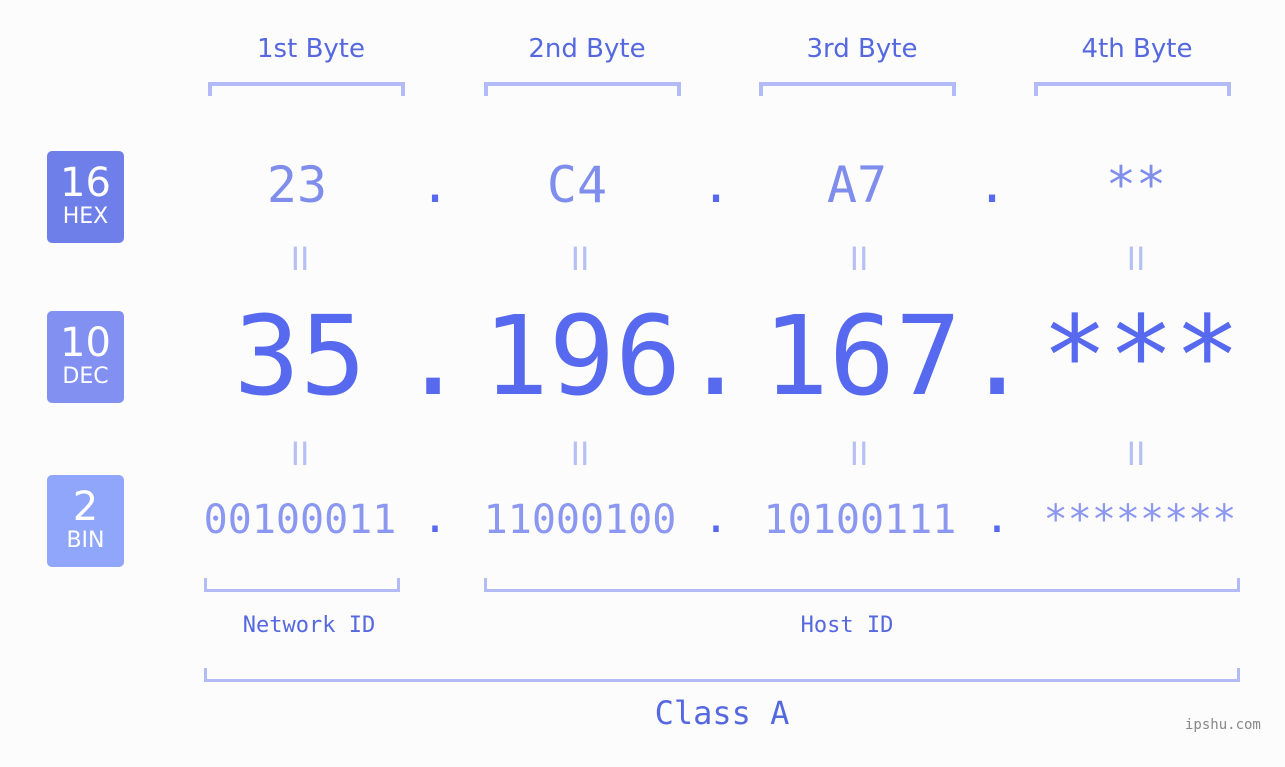 The image size is (1285, 767). Describe the element at coordinates (85, 376) in the screenshot. I see `dec-badge-label: DEC` at that location.